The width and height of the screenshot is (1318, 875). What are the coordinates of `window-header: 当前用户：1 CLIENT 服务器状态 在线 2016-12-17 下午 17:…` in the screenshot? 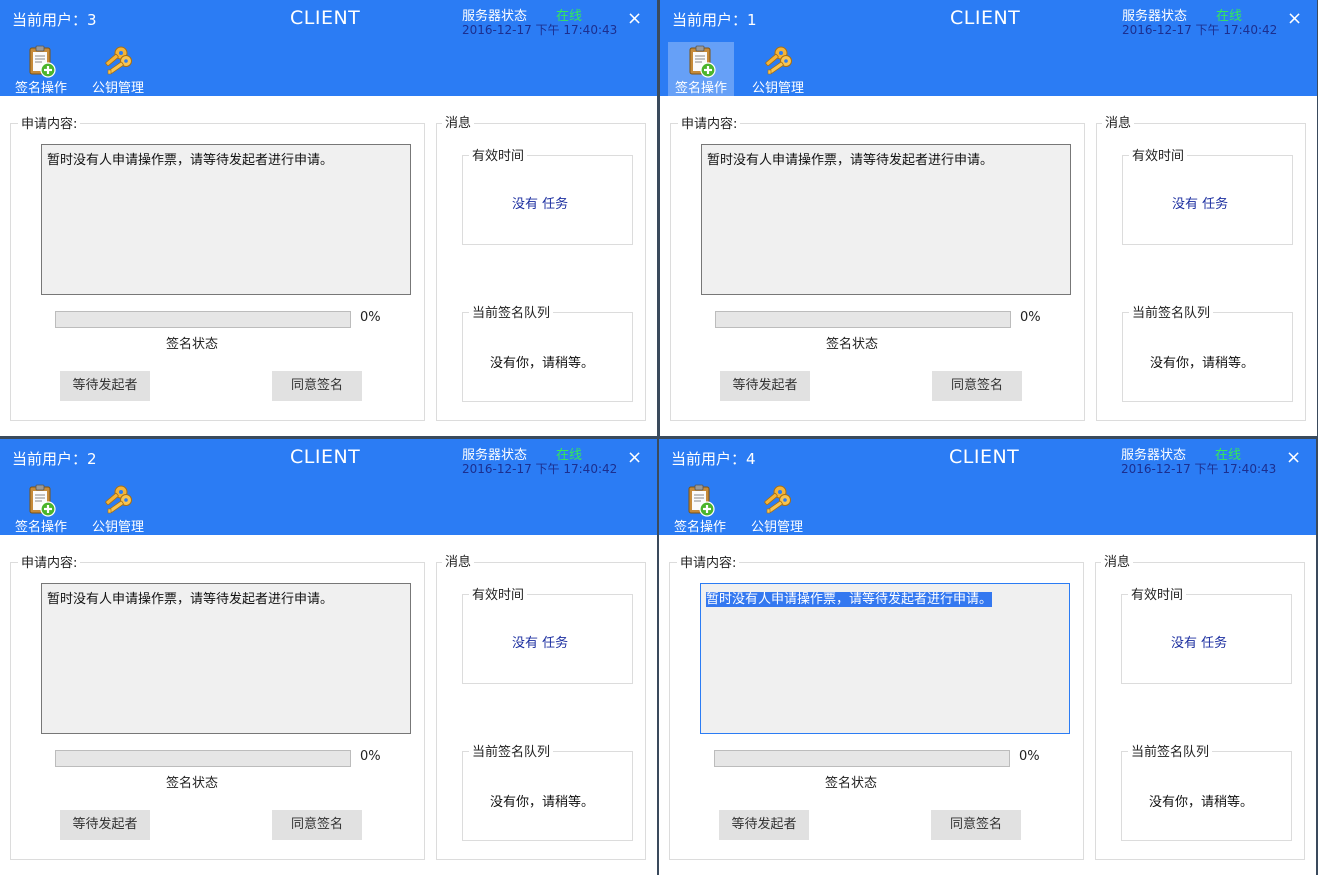 It's located at (988, 48).